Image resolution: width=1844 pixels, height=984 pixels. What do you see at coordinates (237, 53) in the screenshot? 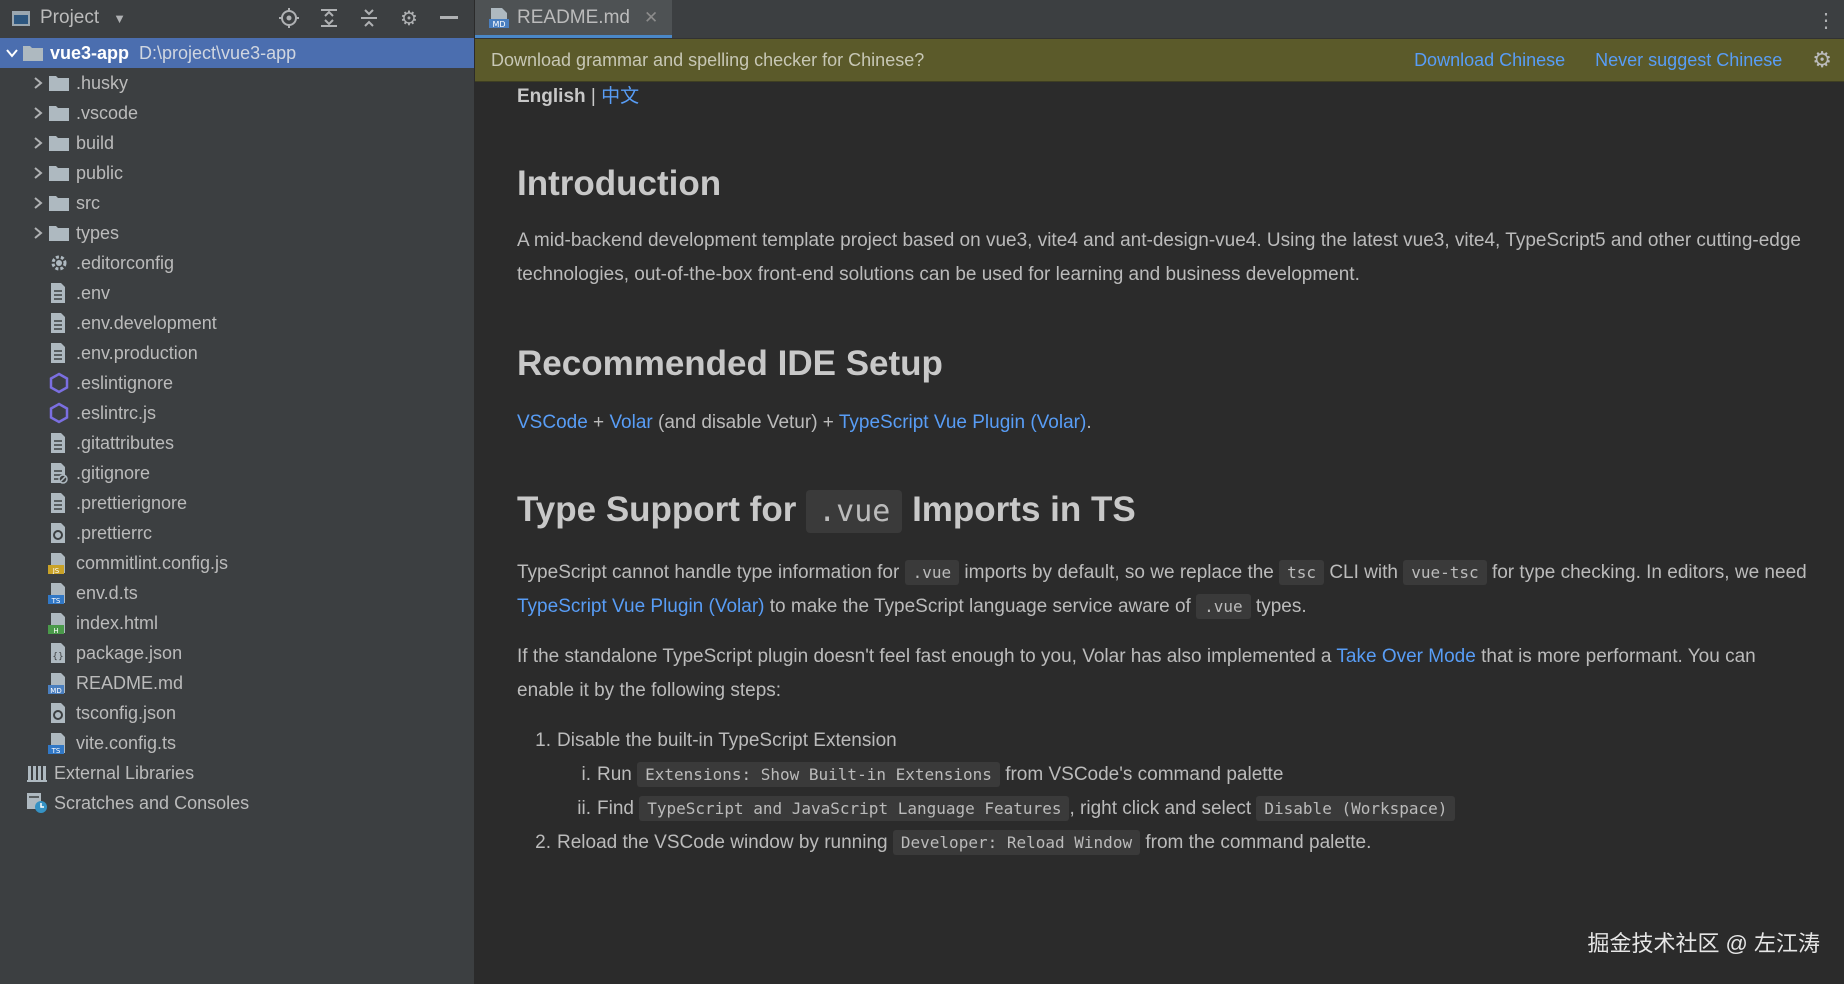
I see `tree-root-row: vue3-app D:\project\vue3-app` at bounding box center [237, 53].